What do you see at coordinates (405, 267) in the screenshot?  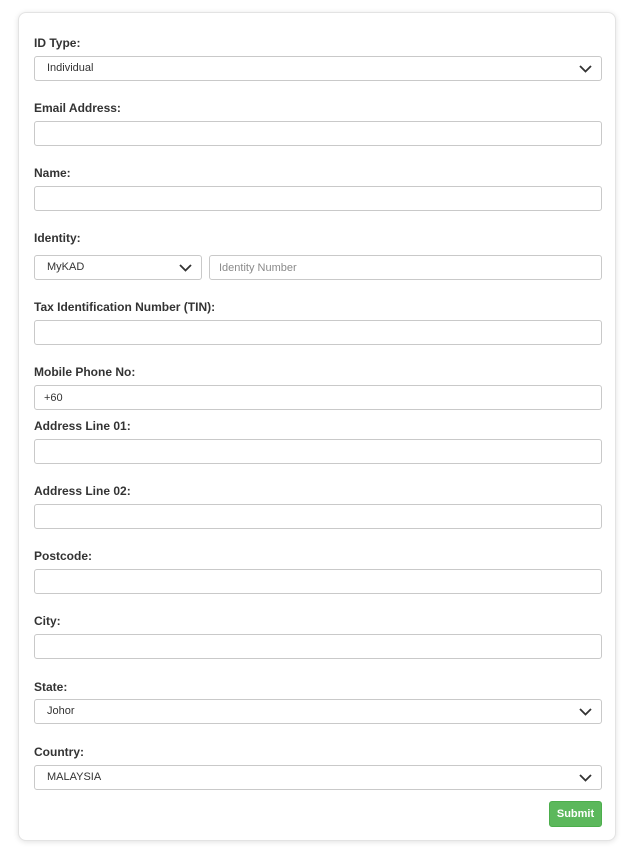 I see `identity-number-field` at bounding box center [405, 267].